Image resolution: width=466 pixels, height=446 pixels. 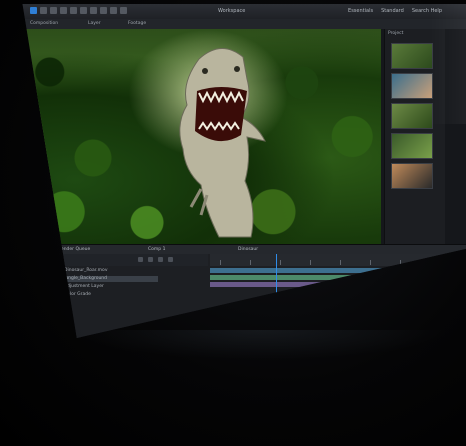 What do you see at coordinates (78, 10) in the screenshot?
I see `tool-palette` at bounding box center [78, 10].